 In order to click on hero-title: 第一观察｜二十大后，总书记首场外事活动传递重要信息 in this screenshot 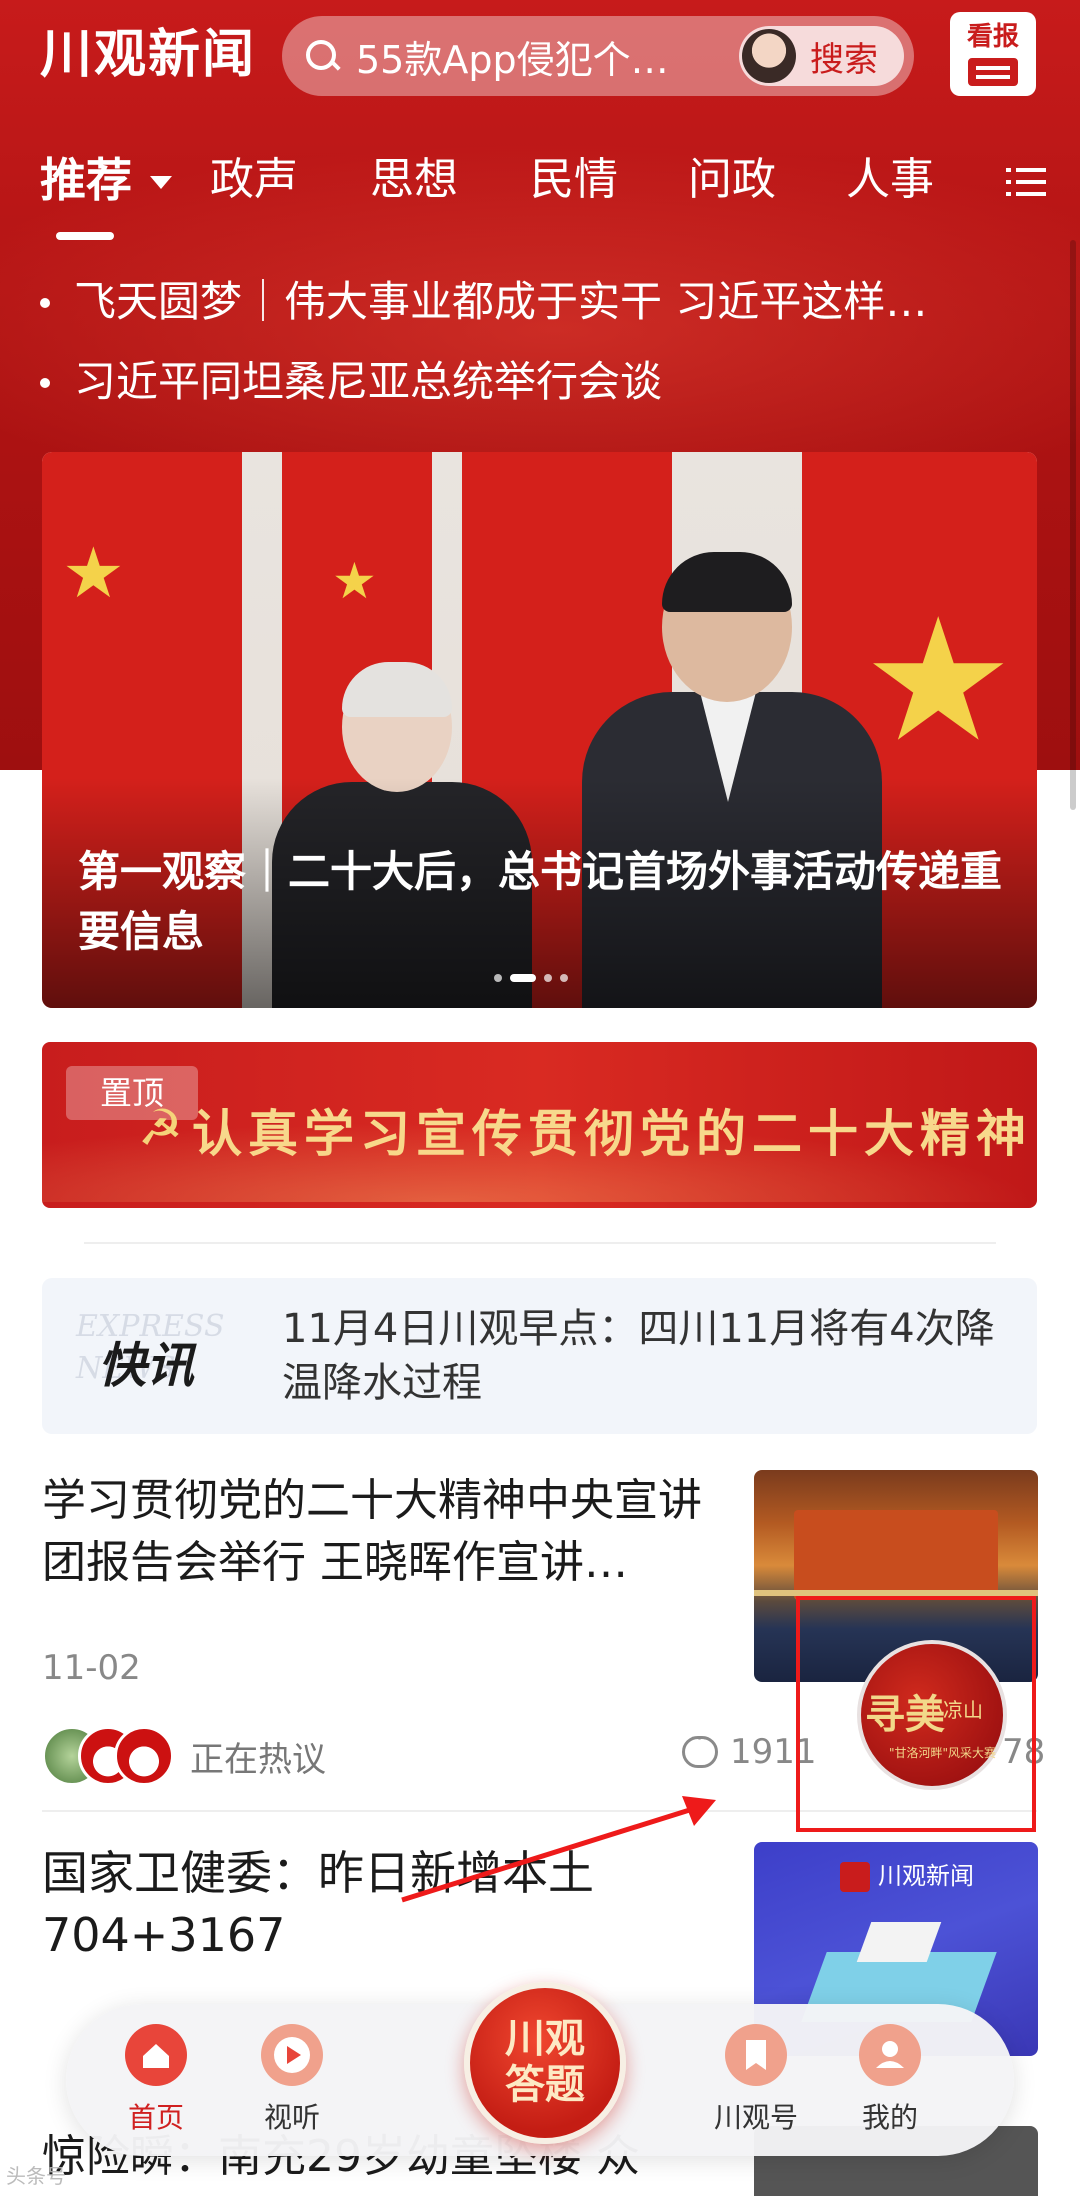, I will do `click(540, 901)`.